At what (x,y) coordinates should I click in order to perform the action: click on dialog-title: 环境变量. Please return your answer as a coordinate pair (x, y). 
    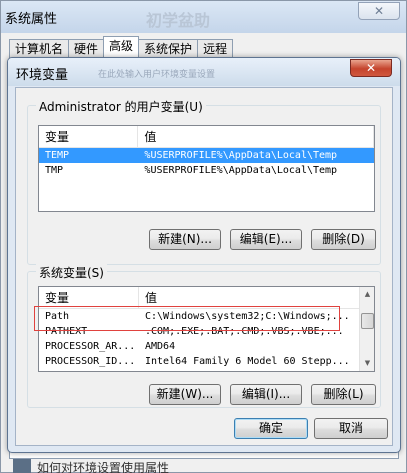
    Looking at the image, I should click on (42, 75).